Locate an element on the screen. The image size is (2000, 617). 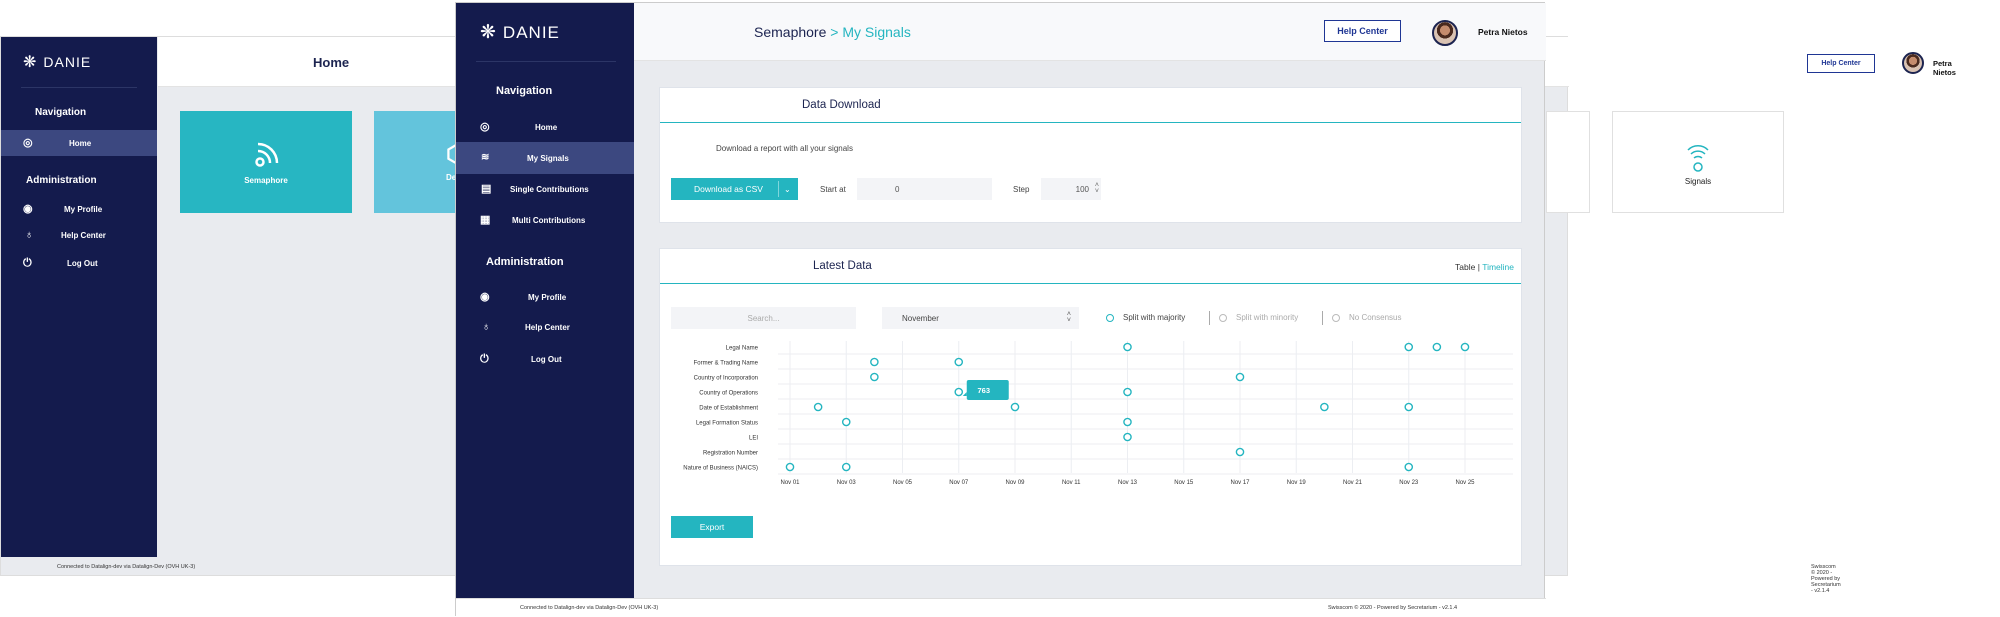
sidebar-item-label: Log Out is located at coordinates (546, 359).